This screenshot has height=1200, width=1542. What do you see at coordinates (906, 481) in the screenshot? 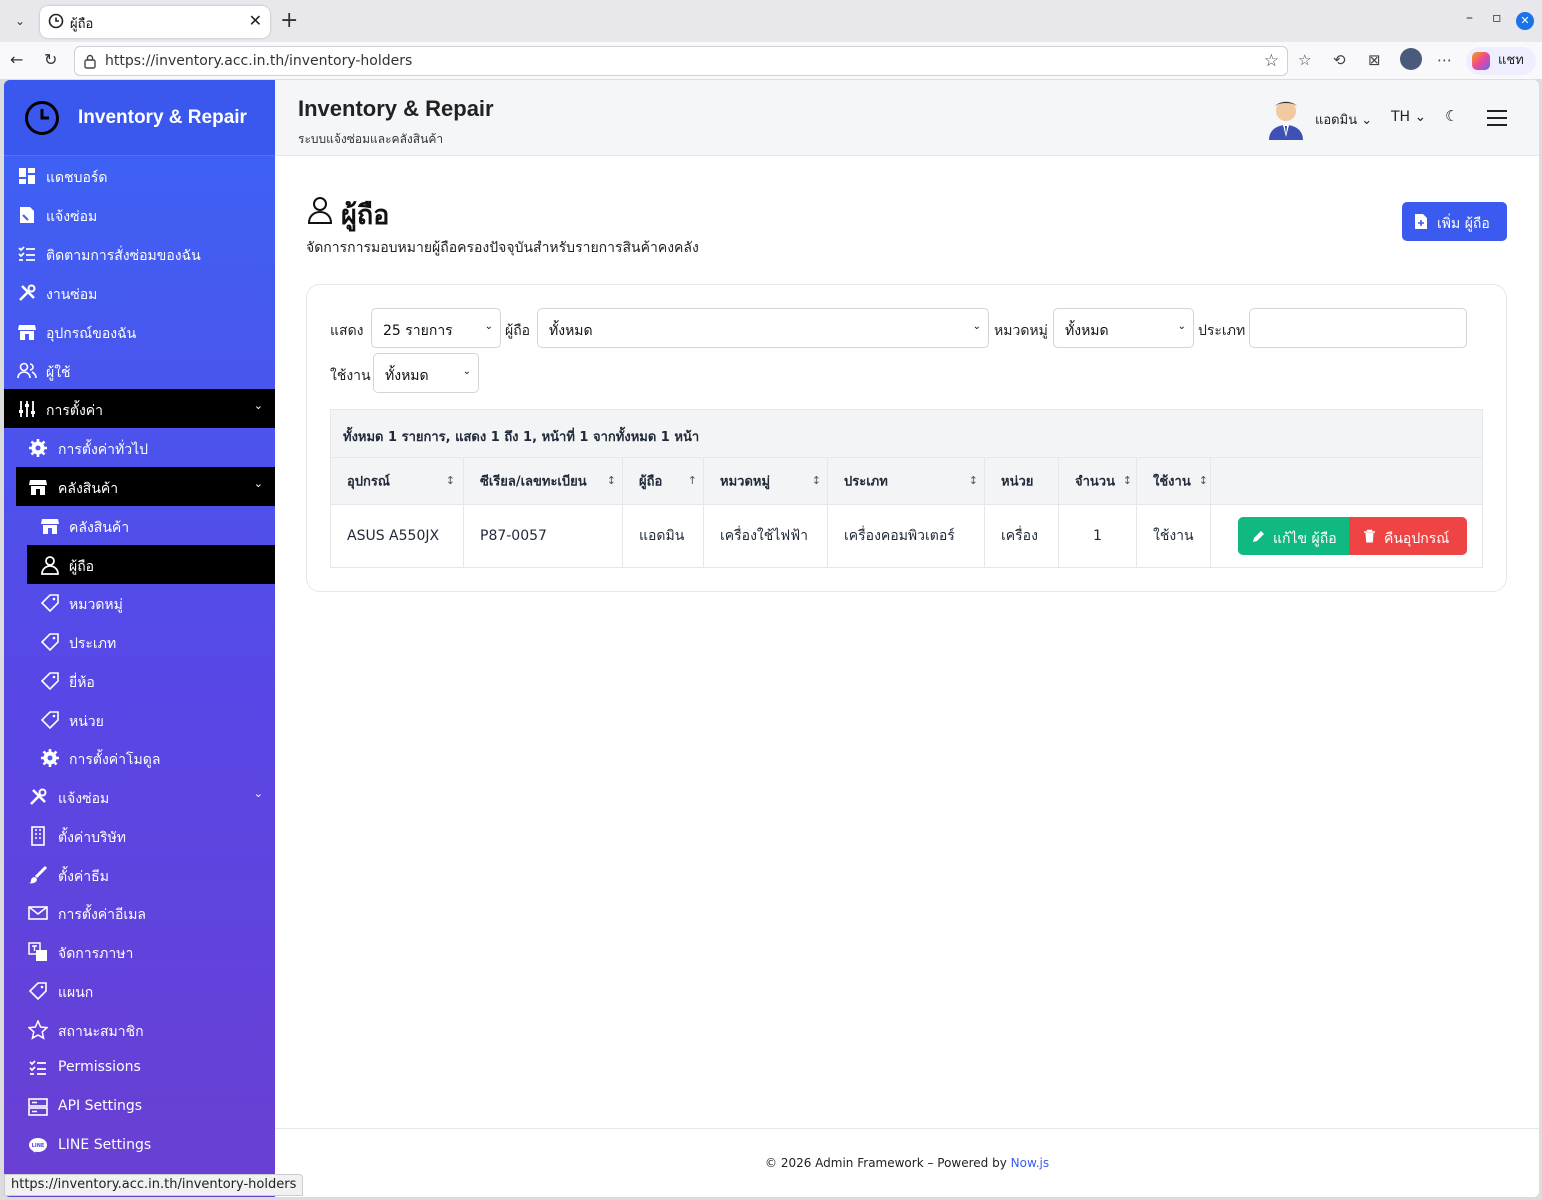
I see `column-header-type: ประเภท ↕` at bounding box center [906, 481].